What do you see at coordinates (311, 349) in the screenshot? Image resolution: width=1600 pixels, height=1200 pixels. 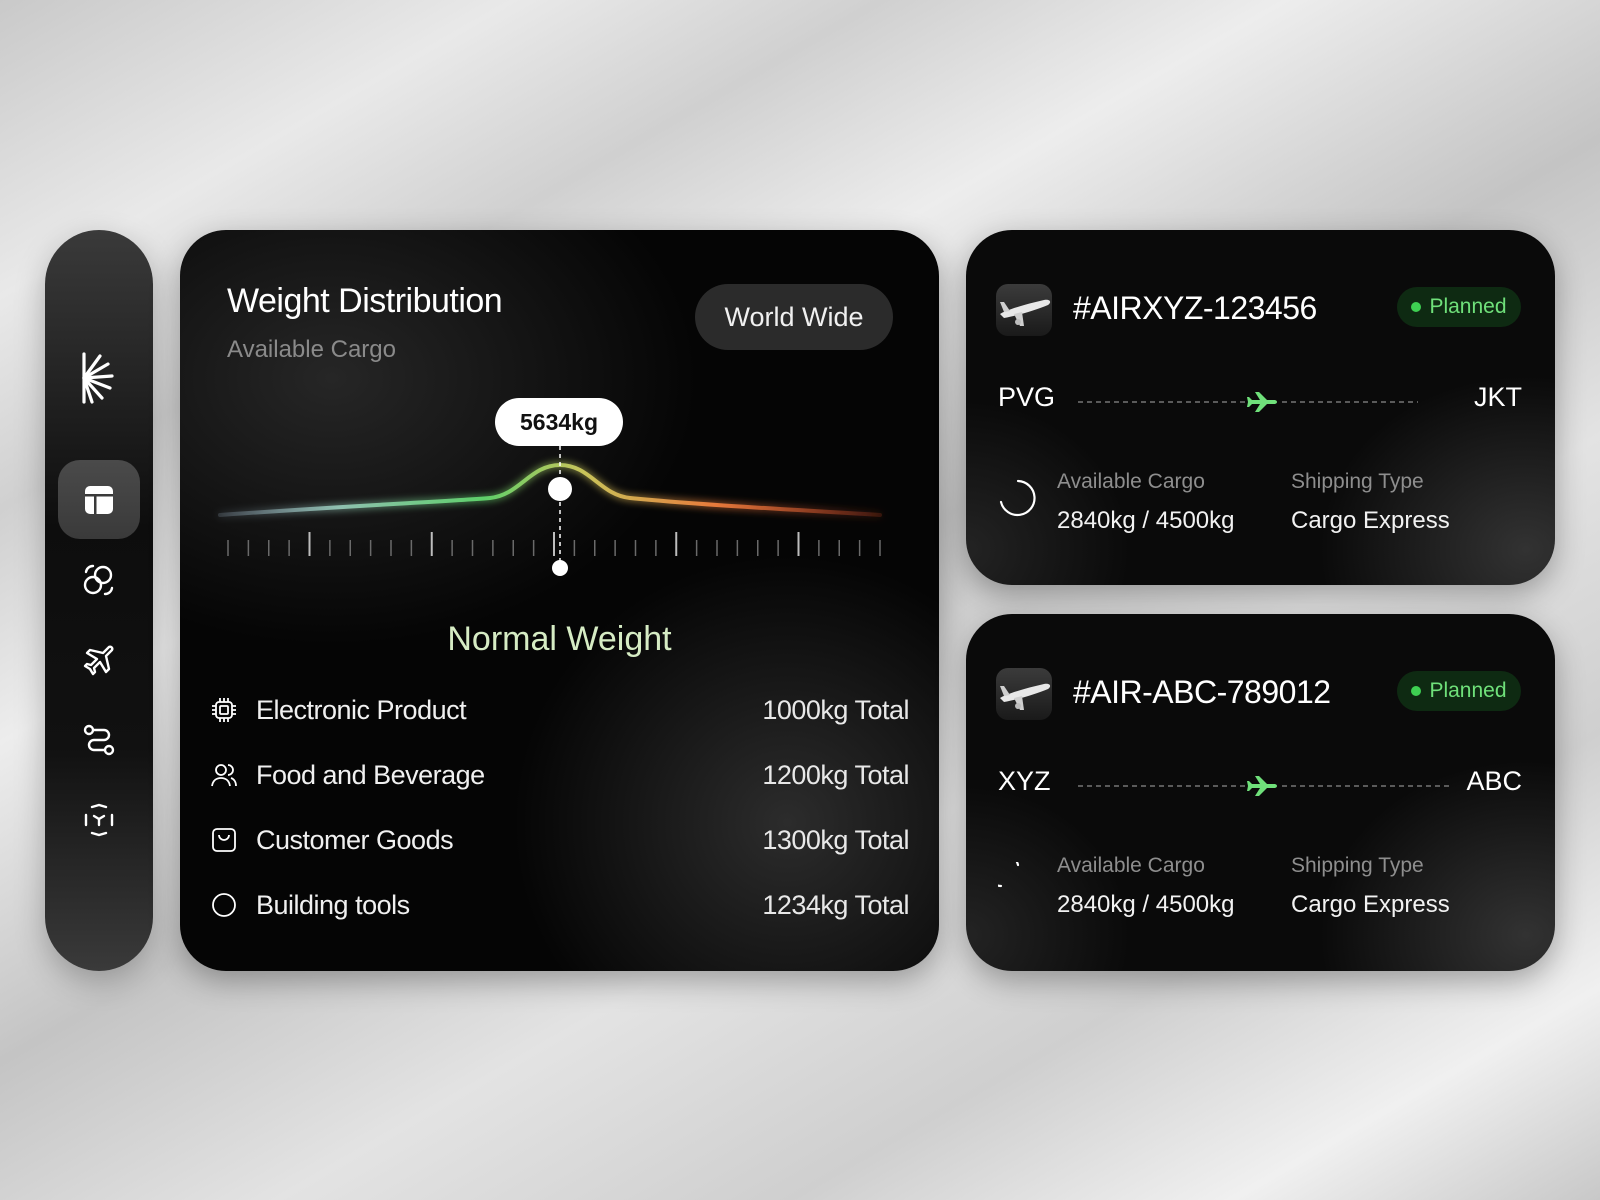 I see `card-subtitle: Available Cargo` at bounding box center [311, 349].